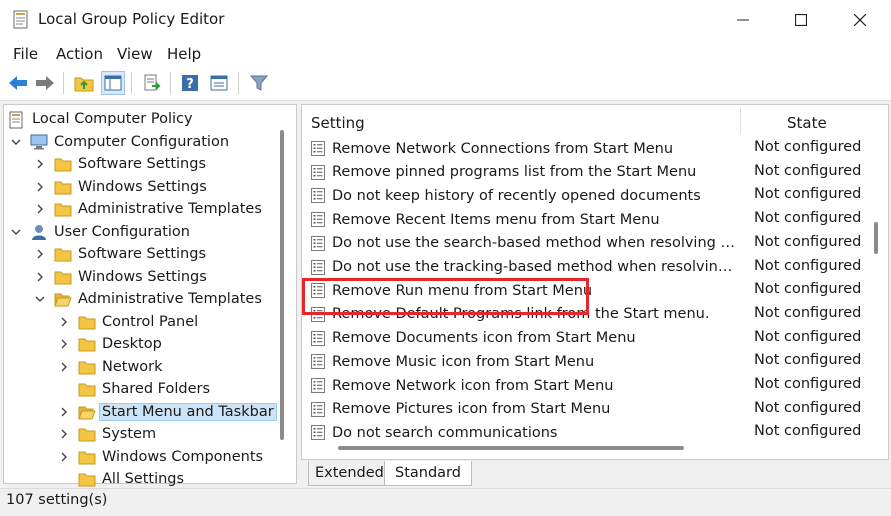  I want to click on tree-item-desktop: Desktop, so click(110, 344).